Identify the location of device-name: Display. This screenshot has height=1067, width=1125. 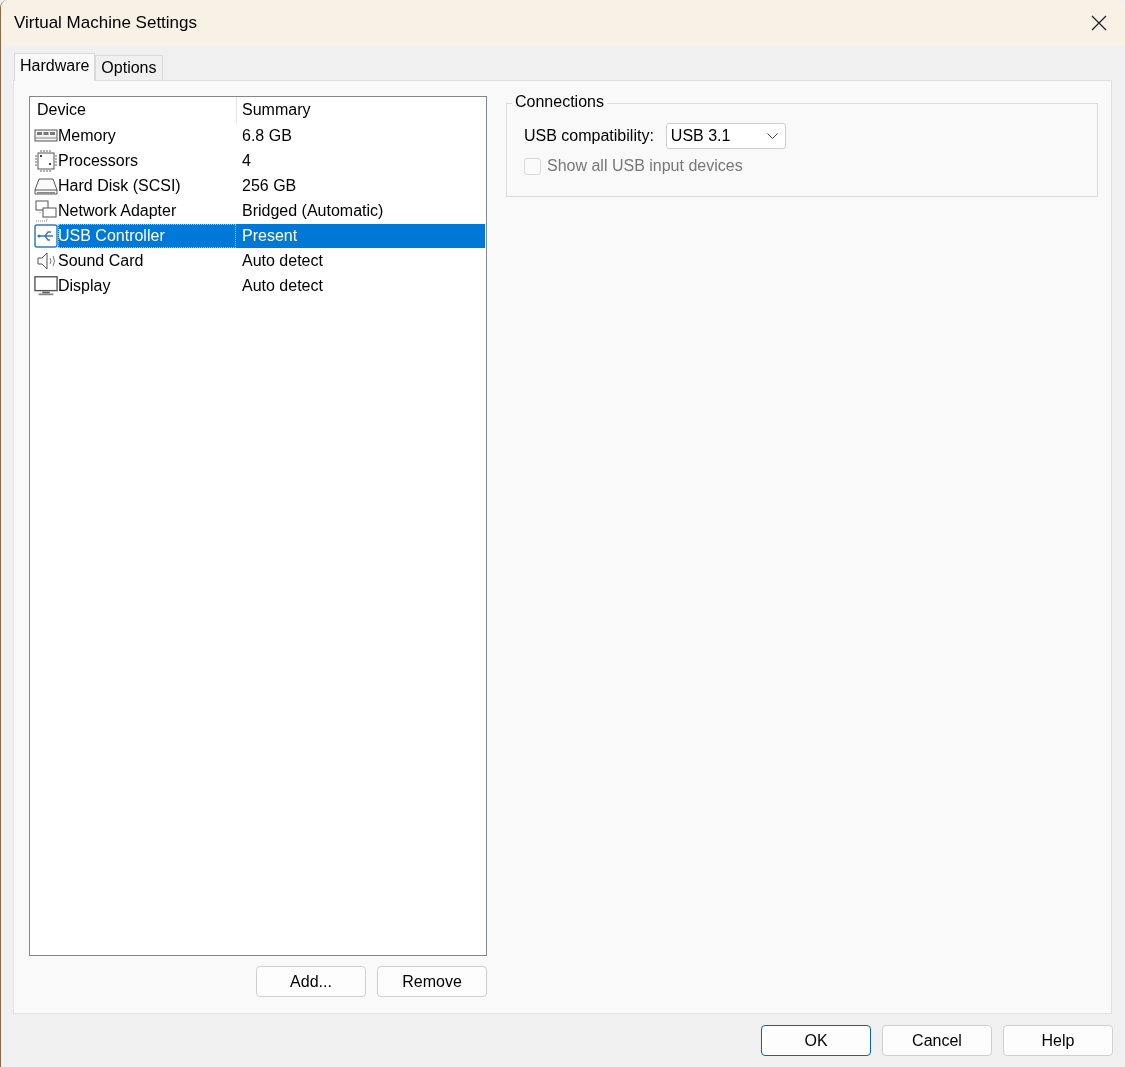
(147, 285).